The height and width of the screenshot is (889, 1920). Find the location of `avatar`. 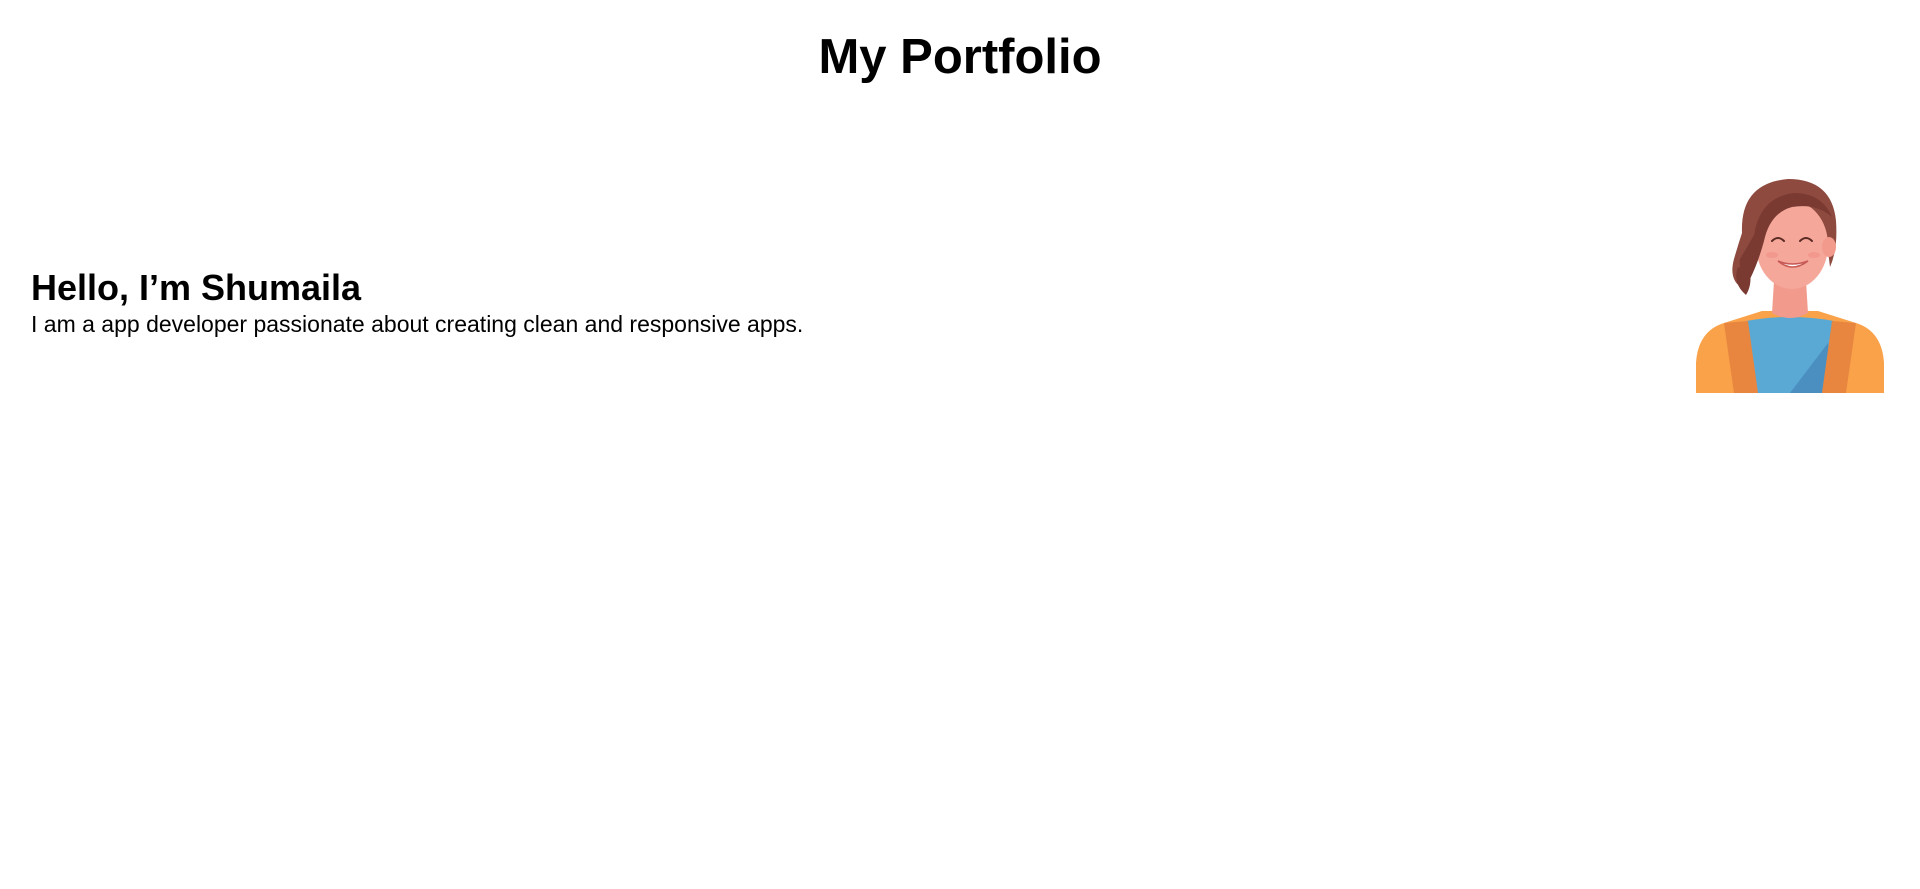

avatar is located at coordinates (1790, 278).